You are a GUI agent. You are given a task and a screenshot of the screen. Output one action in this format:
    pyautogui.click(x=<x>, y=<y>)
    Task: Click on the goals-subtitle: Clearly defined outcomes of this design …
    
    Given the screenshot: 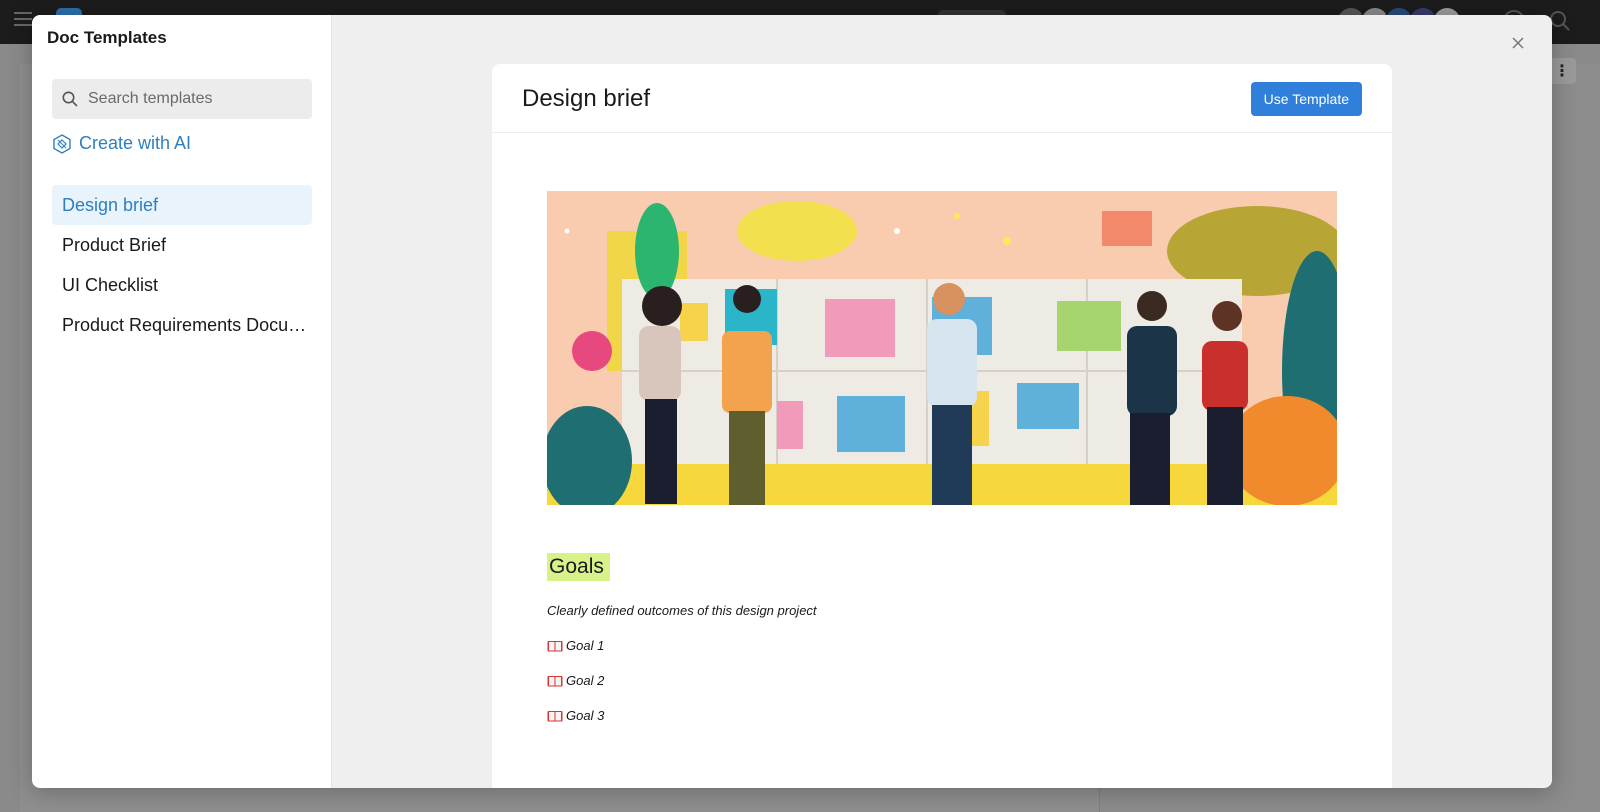 What is the action you would take?
    pyautogui.click(x=682, y=610)
    